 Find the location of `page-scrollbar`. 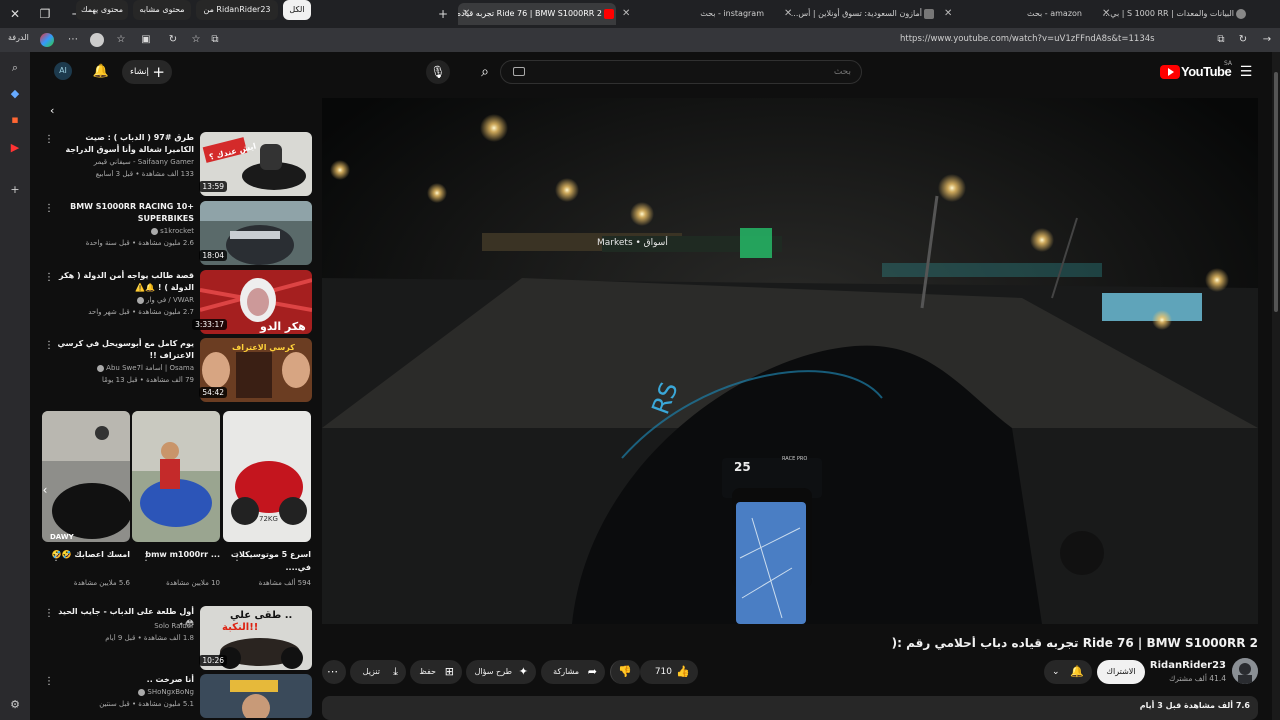

page-scrollbar is located at coordinates (1276, 386).